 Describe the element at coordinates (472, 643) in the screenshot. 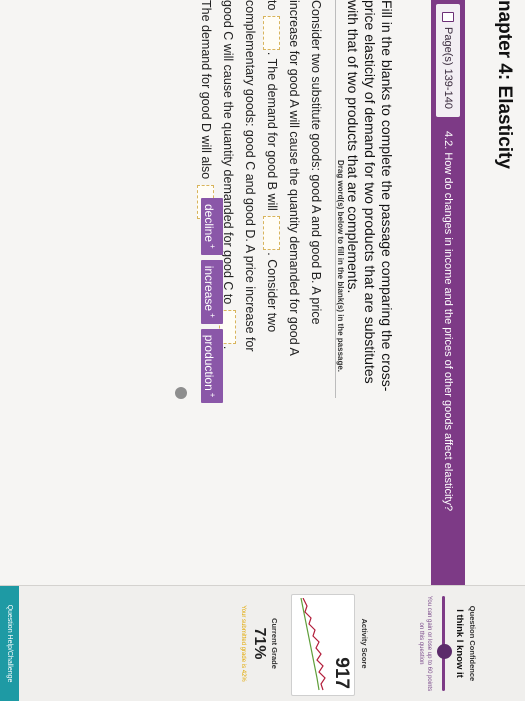

I see `question-confidence-title: Question Confidence` at that location.